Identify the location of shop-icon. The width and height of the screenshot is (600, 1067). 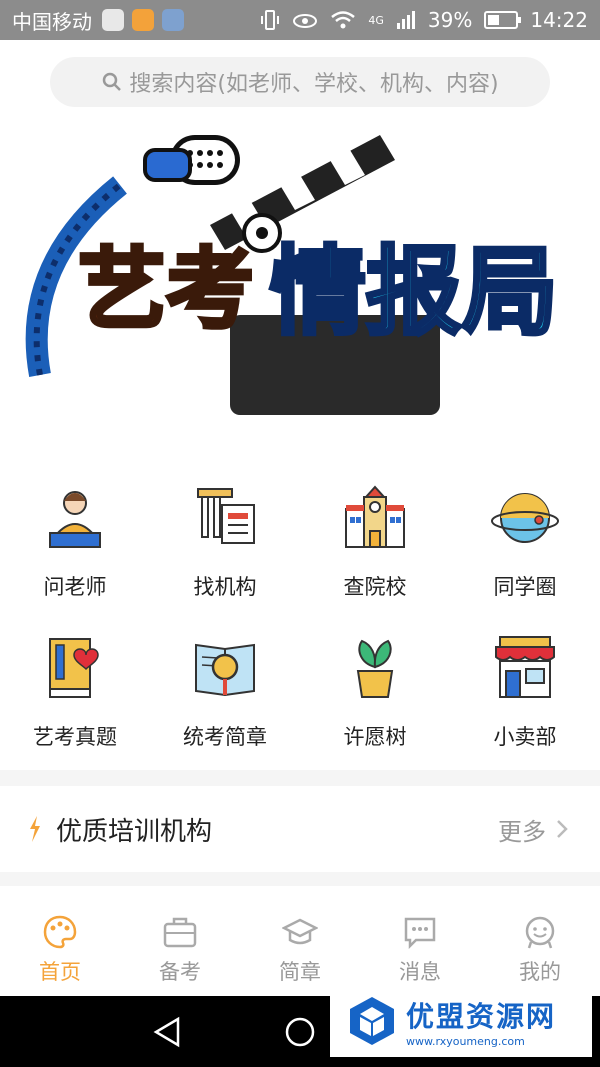
(525, 667).